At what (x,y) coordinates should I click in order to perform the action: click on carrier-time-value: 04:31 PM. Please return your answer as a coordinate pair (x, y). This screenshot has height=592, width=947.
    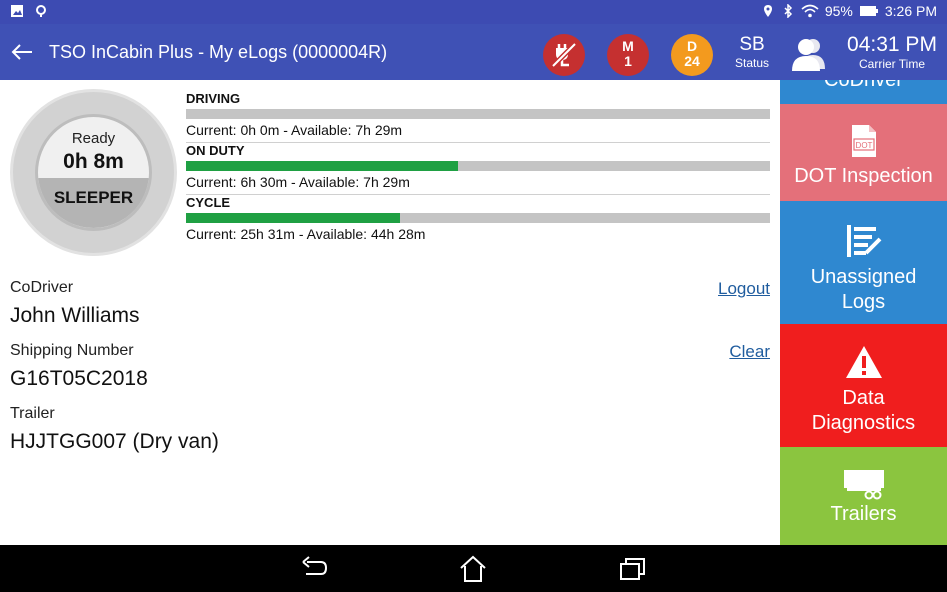
    Looking at the image, I should click on (892, 44).